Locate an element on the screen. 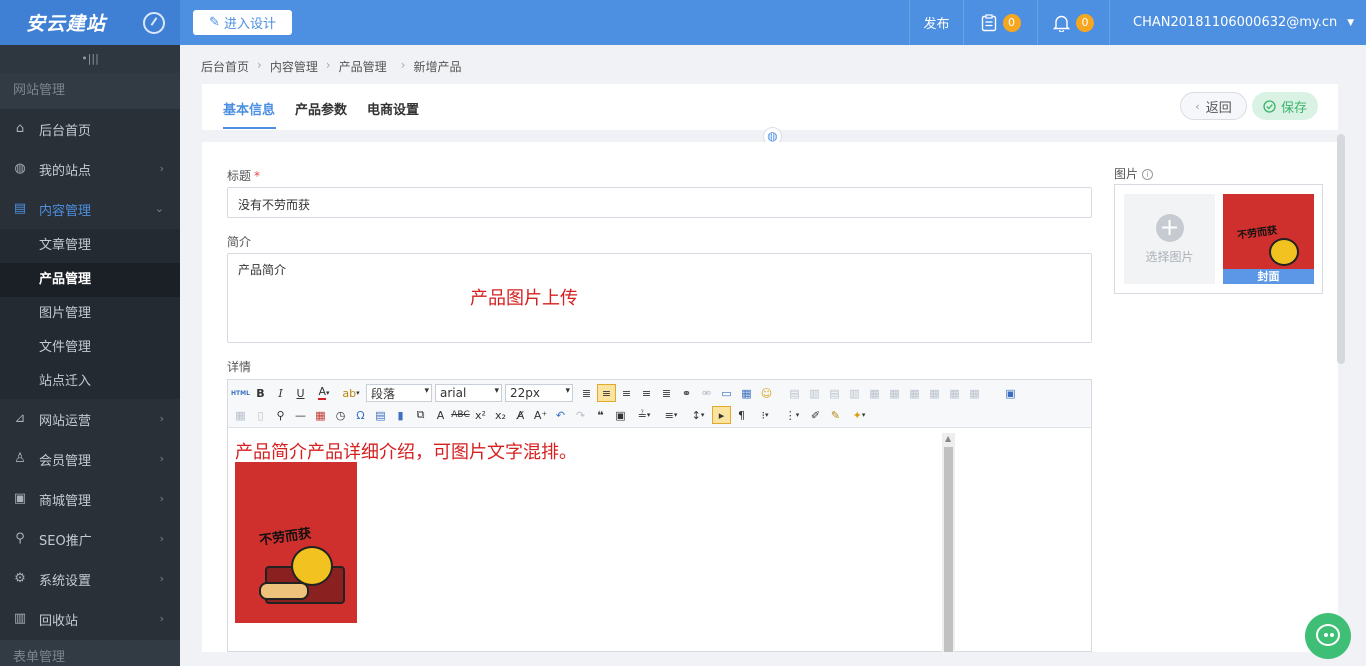 The height and width of the screenshot is (666, 1366). breadcrumb-products: 产品管理 is located at coordinates (363, 66).